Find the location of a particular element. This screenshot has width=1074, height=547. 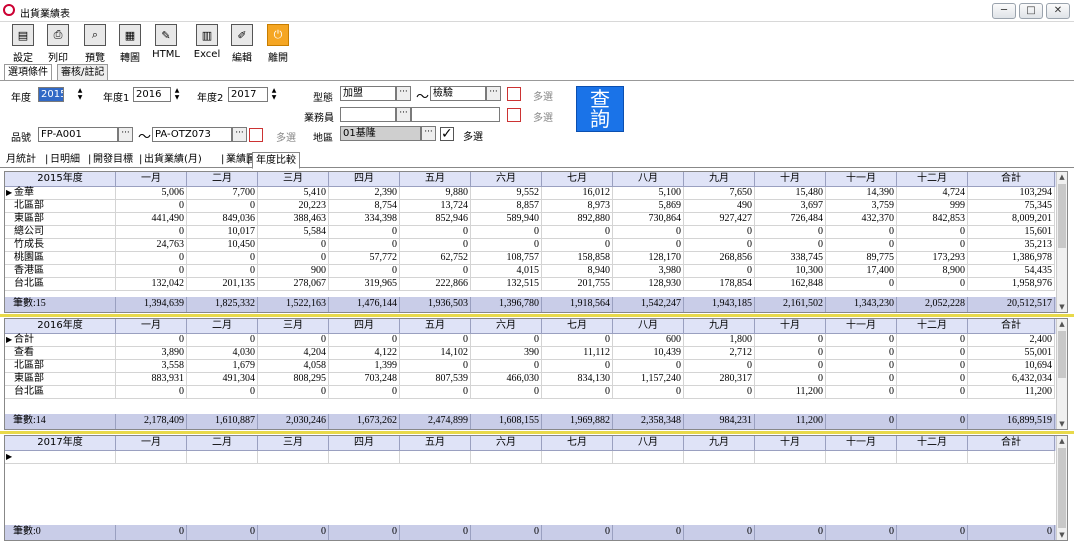

table-cell: 15,601 is located at coordinates (1011, 232).